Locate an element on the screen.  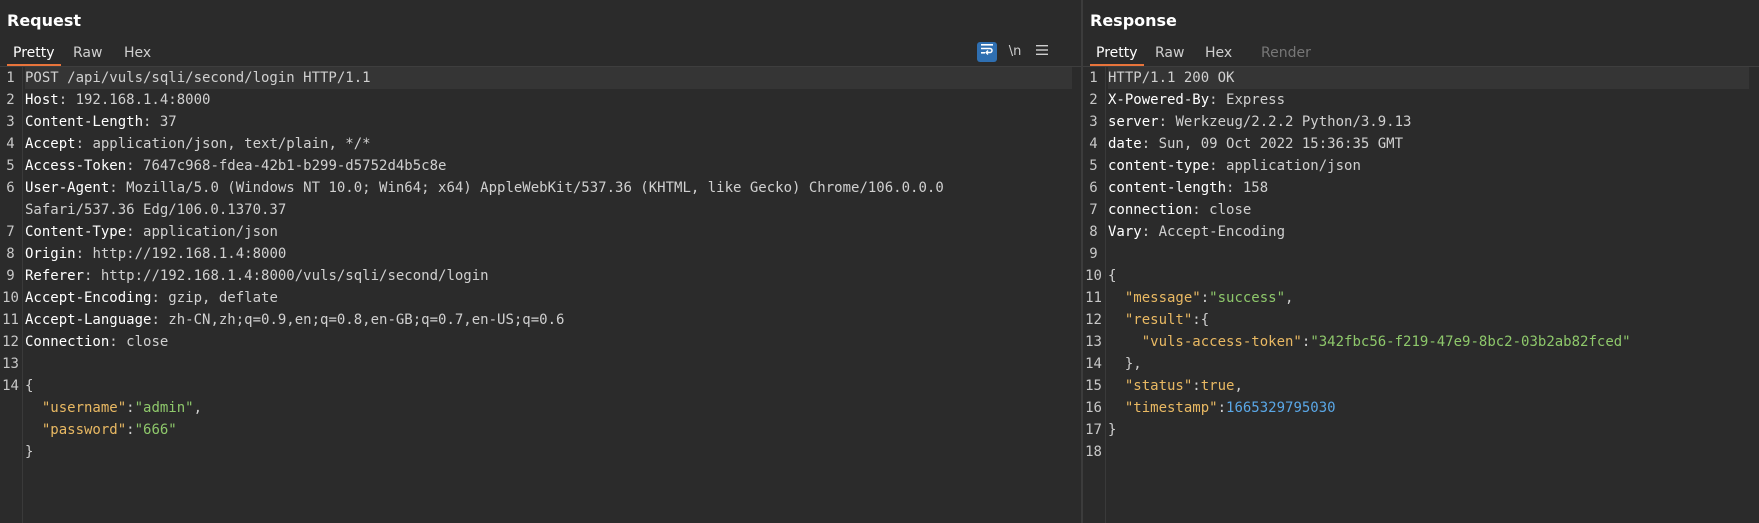
line-text: date: Sun, 09 Oct 2022 15:36:35 GMT is located at coordinates (1428, 144).